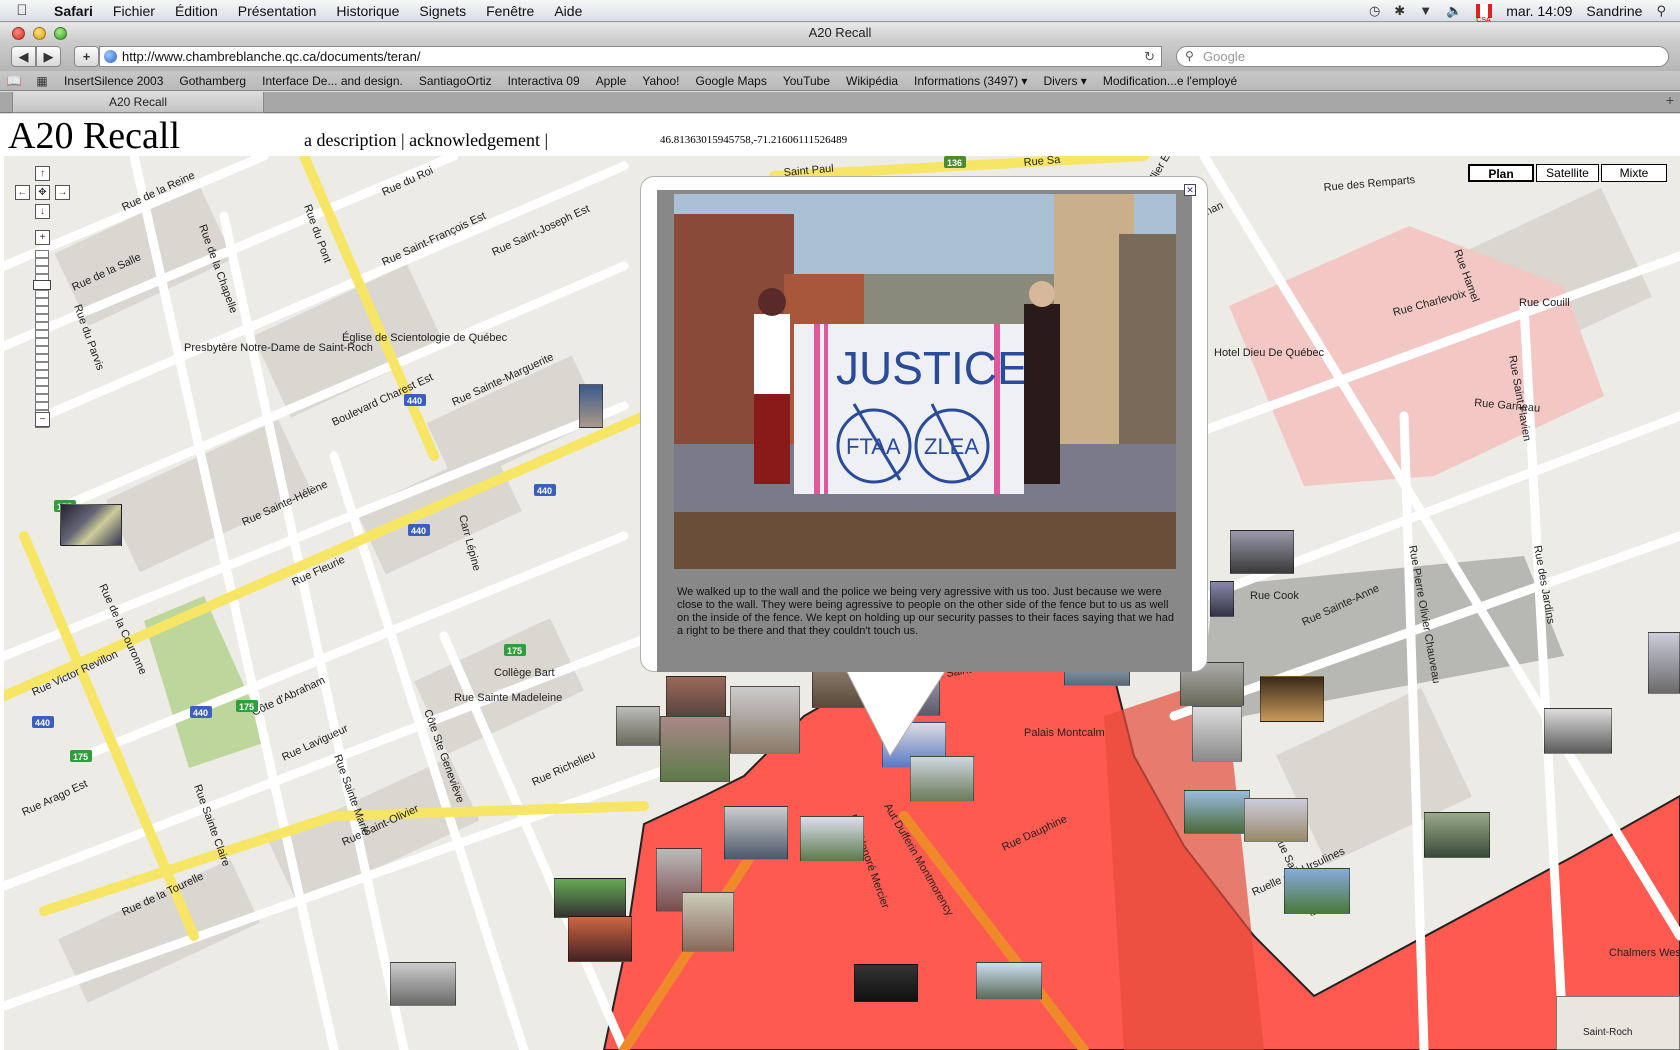 The image size is (1680, 1050). I want to click on reload-icon: ↻, so click(1149, 56).